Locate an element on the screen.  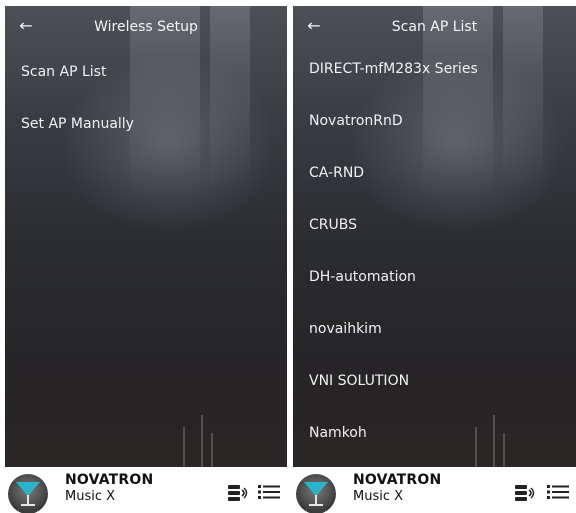
ap-list-item: DIRECT-mfM283x Series is located at coordinates (437, 69).